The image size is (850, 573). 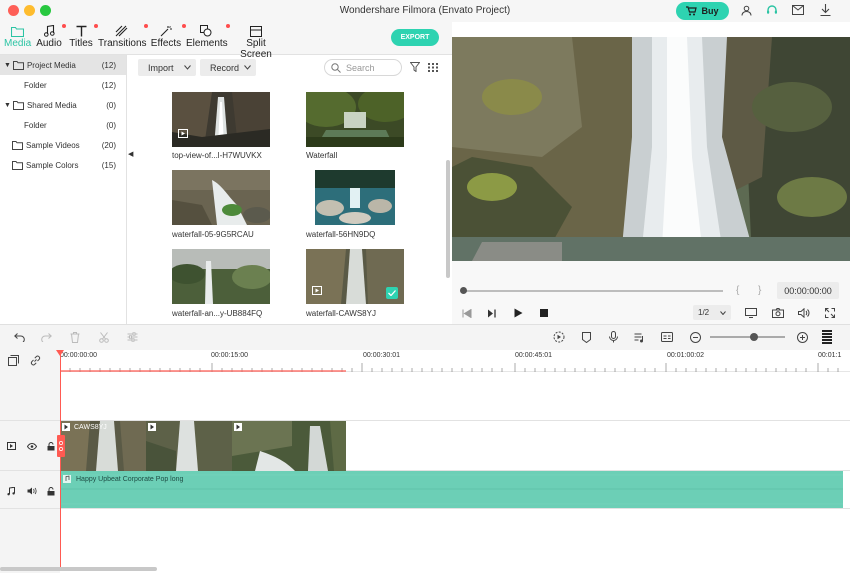 What do you see at coordinates (827, 337) in the screenshot?
I see `track-height-icon` at bounding box center [827, 337].